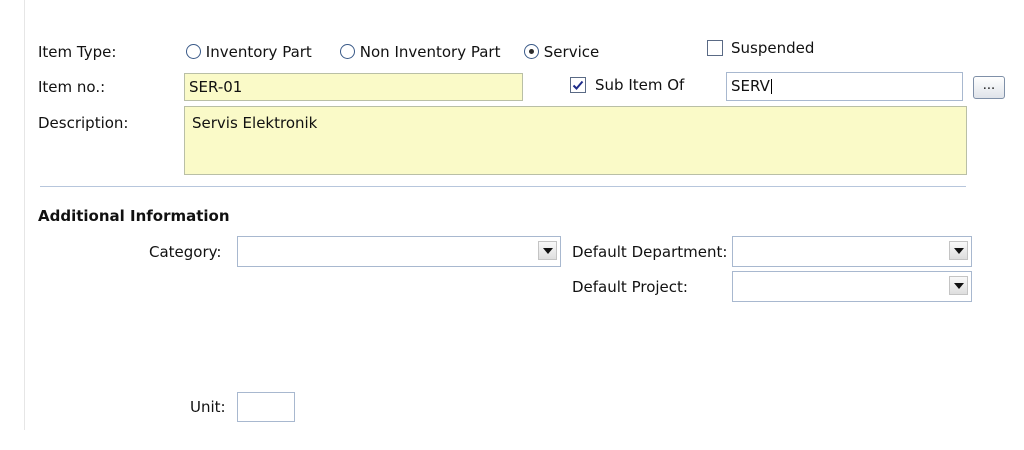  What do you see at coordinates (852, 286) in the screenshot?
I see `default-project-dropdown` at bounding box center [852, 286].